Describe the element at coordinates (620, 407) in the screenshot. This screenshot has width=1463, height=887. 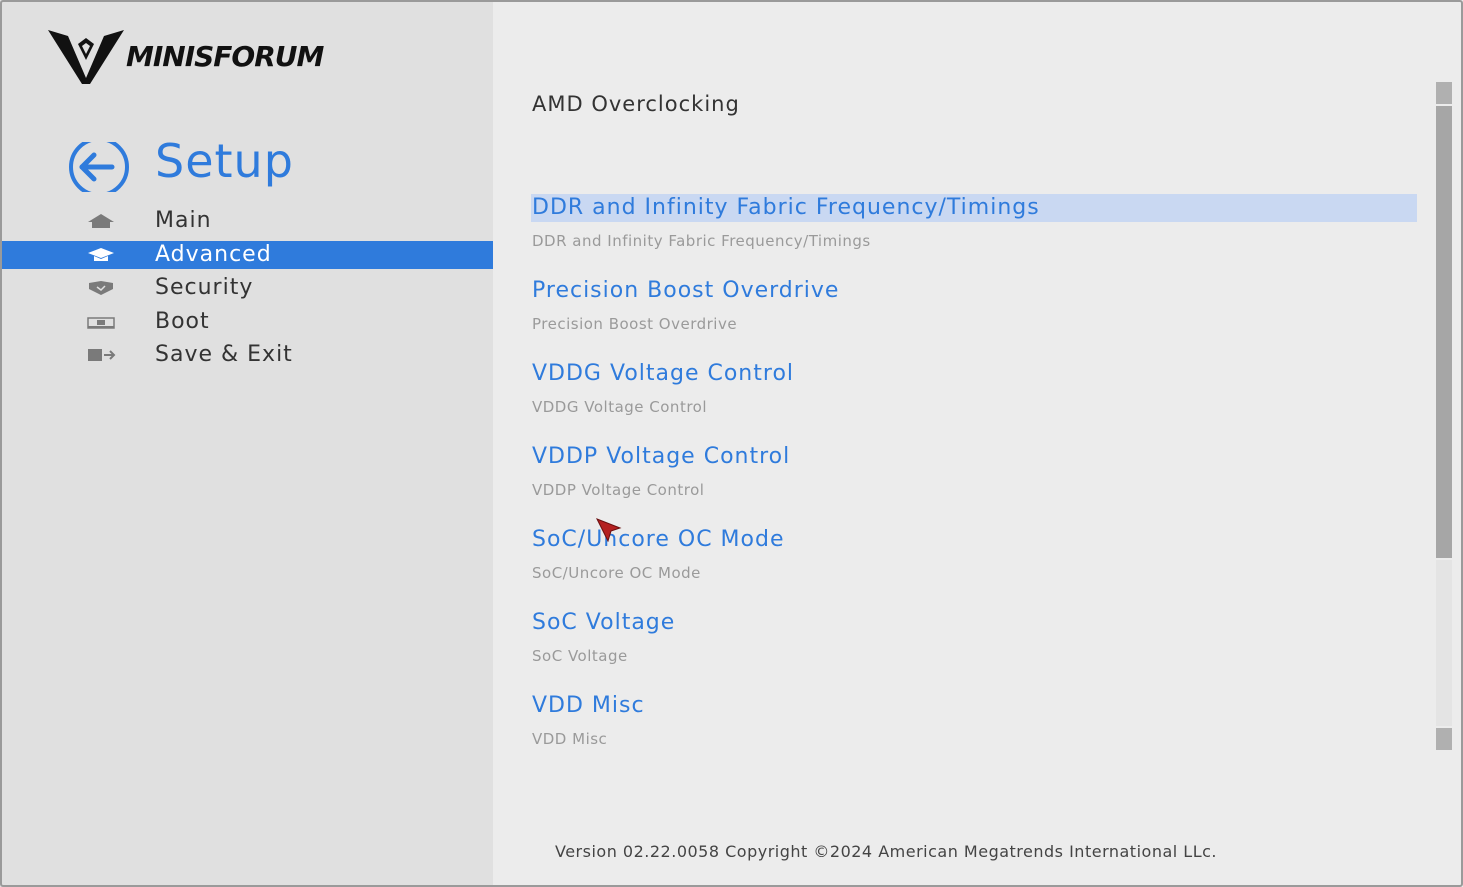
I see `entry-description: VDDG Voltage Control` at that location.